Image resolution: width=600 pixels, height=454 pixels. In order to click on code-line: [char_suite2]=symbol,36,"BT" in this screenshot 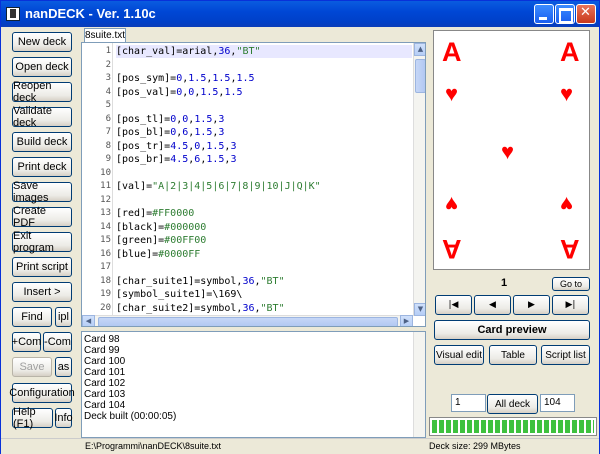, I will do `click(264, 308)`.